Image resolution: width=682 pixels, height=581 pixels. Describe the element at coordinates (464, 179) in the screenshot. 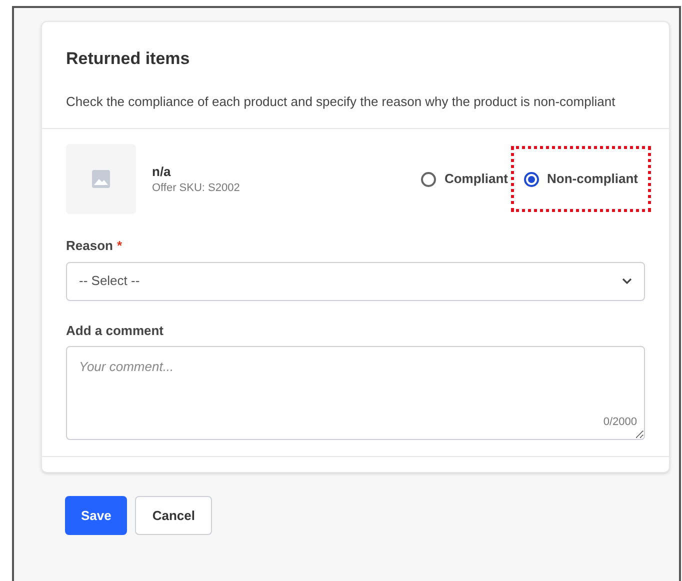

I see `radio-option: Compliant` at that location.